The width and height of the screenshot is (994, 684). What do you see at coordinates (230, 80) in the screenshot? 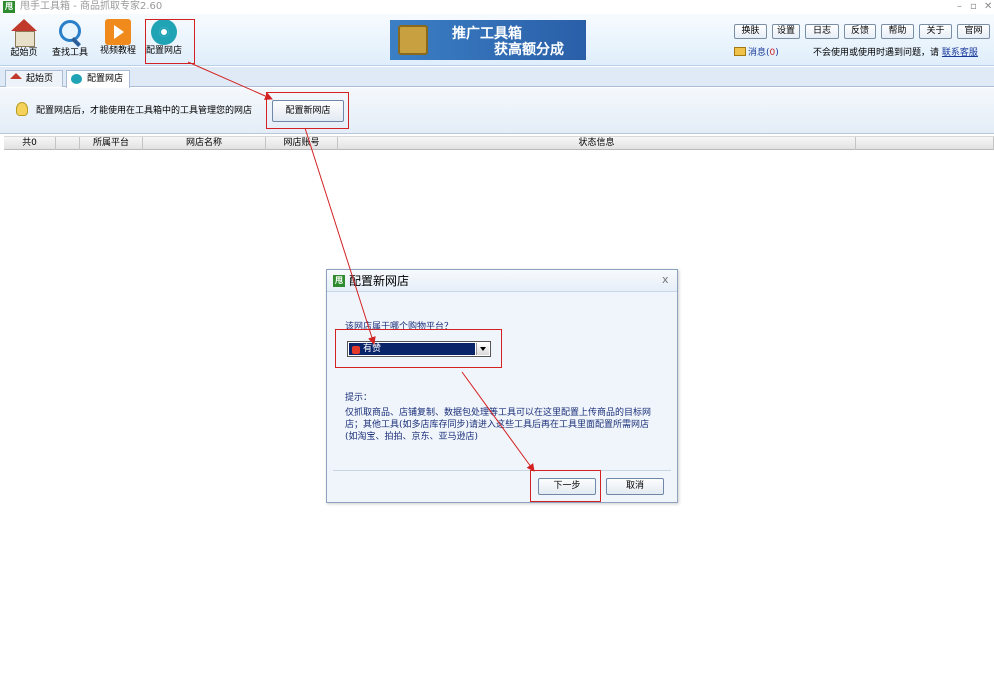
I see `arrow-toolbar-to-button` at bounding box center [230, 80].